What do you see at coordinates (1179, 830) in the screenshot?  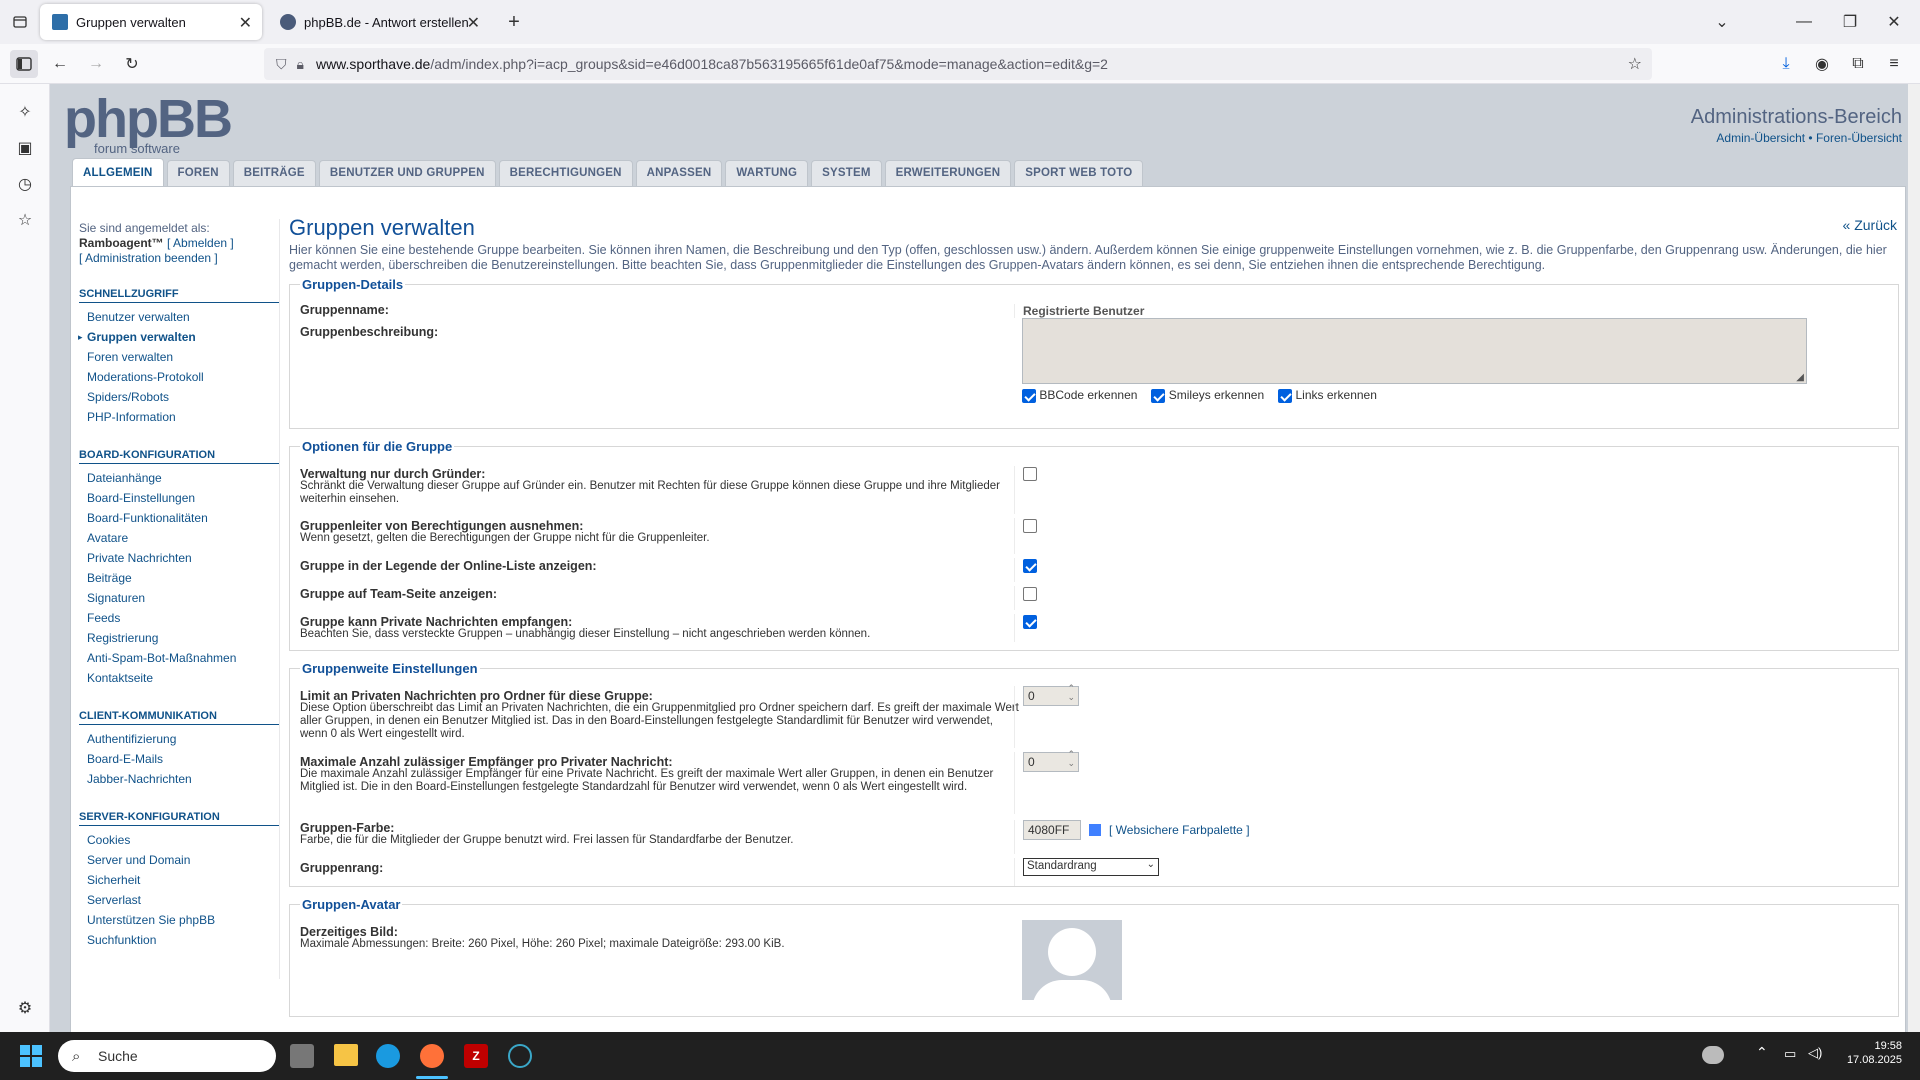 I see `palette-link: [ Websichere Farbpalette ]` at bounding box center [1179, 830].